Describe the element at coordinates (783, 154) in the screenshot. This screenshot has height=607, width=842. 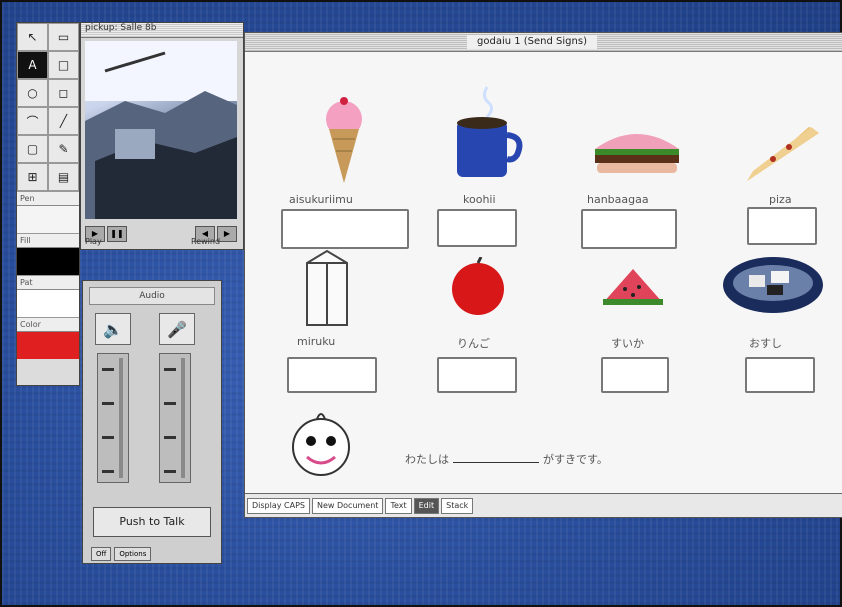
I see `pizza-slice-icon` at that location.